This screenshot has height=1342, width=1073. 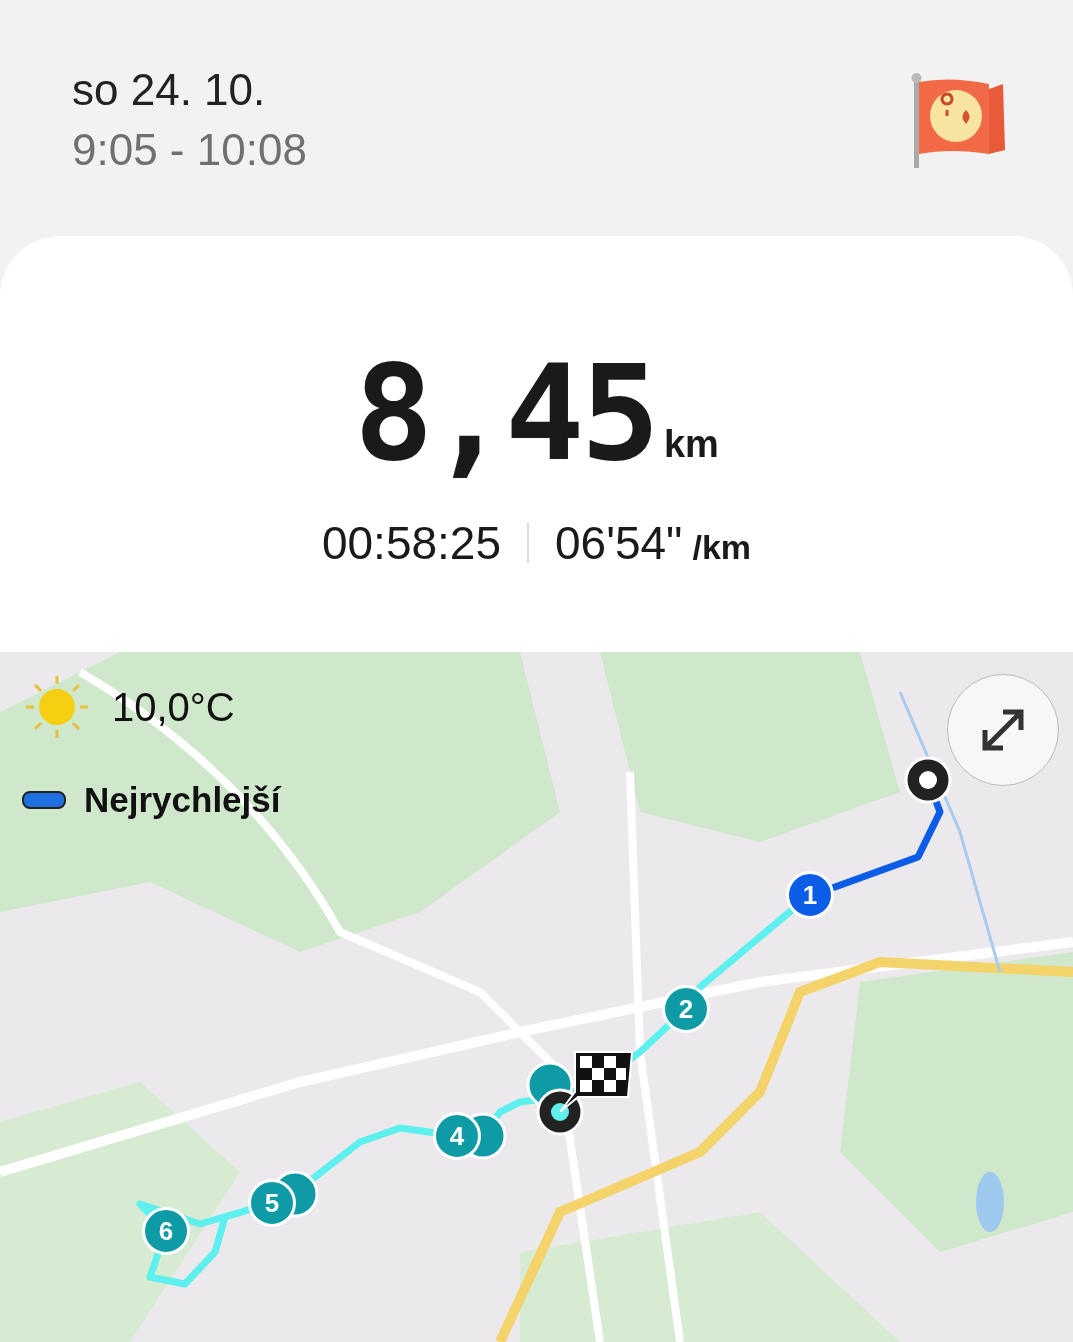 What do you see at coordinates (411, 543) in the screenshot?
I see `duration-value: 00:58:25` at bounding box center [411, 543].